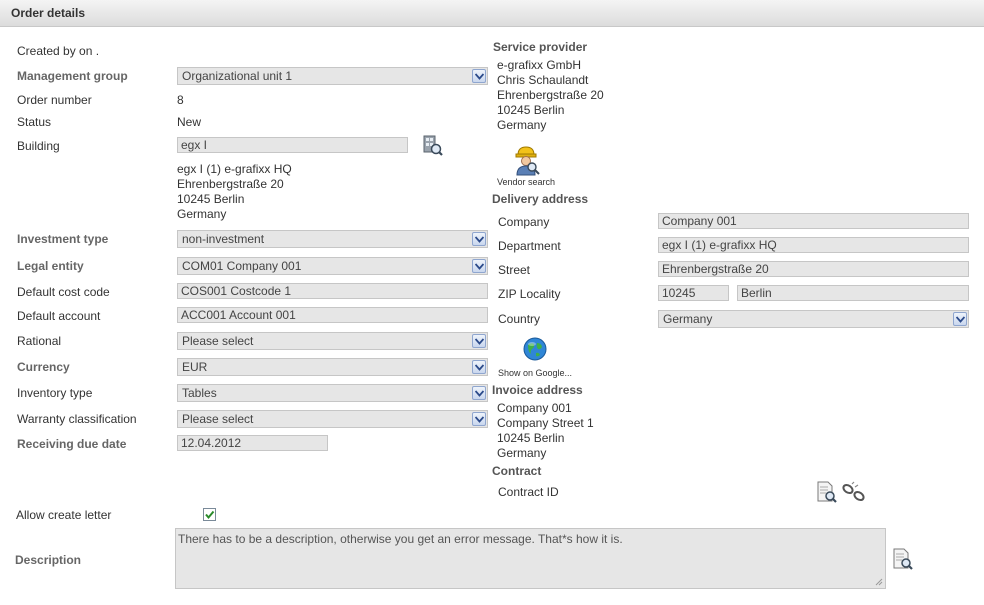  I want to click on management-group-label: Management group, so click(72, 76).